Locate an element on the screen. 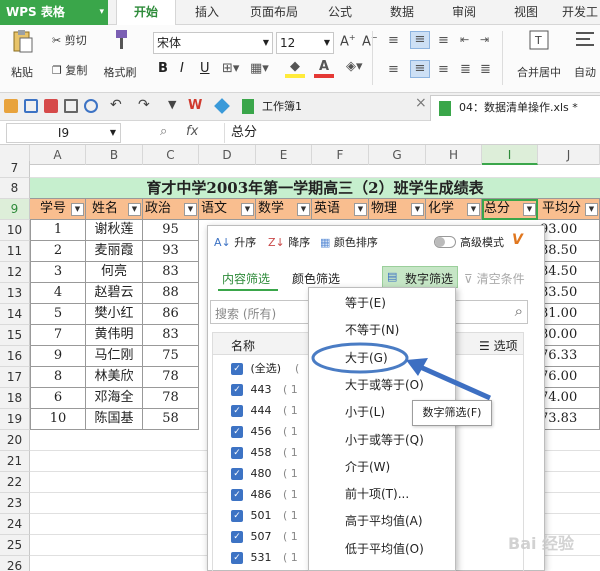 The height and width of the screenshot is (571, 600). row-header: 12 is located at coordinates (15, 272).